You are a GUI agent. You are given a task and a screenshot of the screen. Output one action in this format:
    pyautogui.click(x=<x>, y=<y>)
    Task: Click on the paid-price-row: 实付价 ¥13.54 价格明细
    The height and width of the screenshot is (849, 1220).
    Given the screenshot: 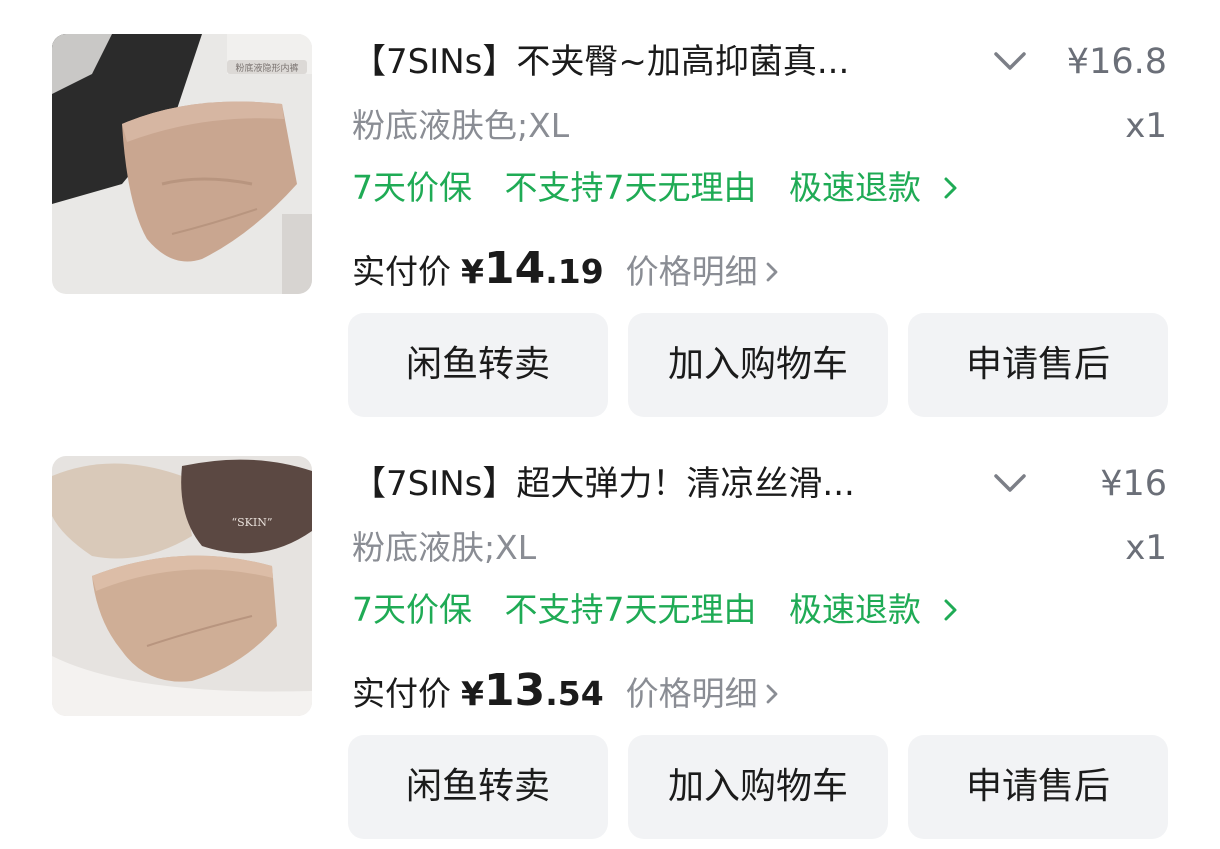 What is the action you would take?
    pyautogui.click(x=566, y=691)
    